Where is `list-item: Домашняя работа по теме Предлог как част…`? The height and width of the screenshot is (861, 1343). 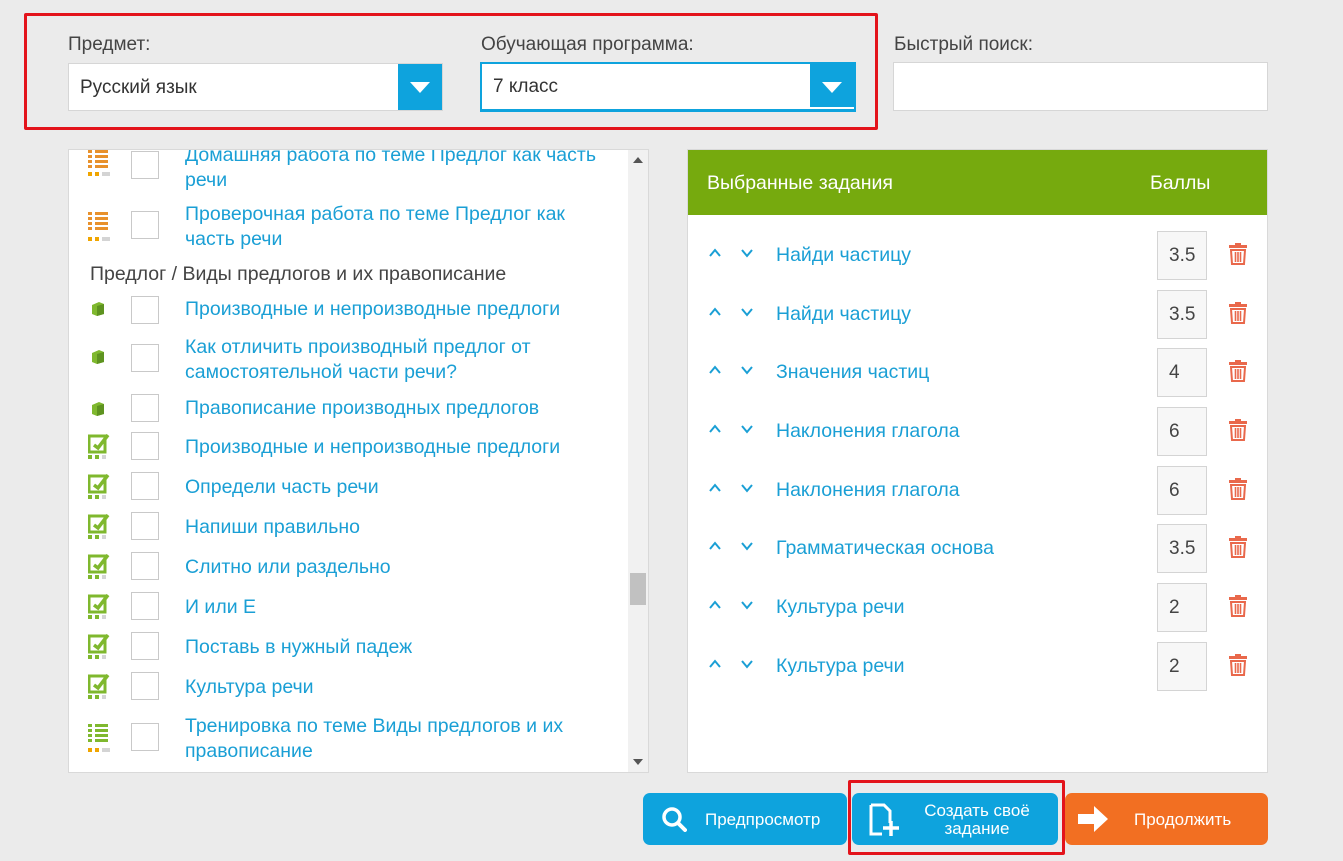
list-item: Домашняя работа по теме Предлог как част… is located at coordinates (349, 177).